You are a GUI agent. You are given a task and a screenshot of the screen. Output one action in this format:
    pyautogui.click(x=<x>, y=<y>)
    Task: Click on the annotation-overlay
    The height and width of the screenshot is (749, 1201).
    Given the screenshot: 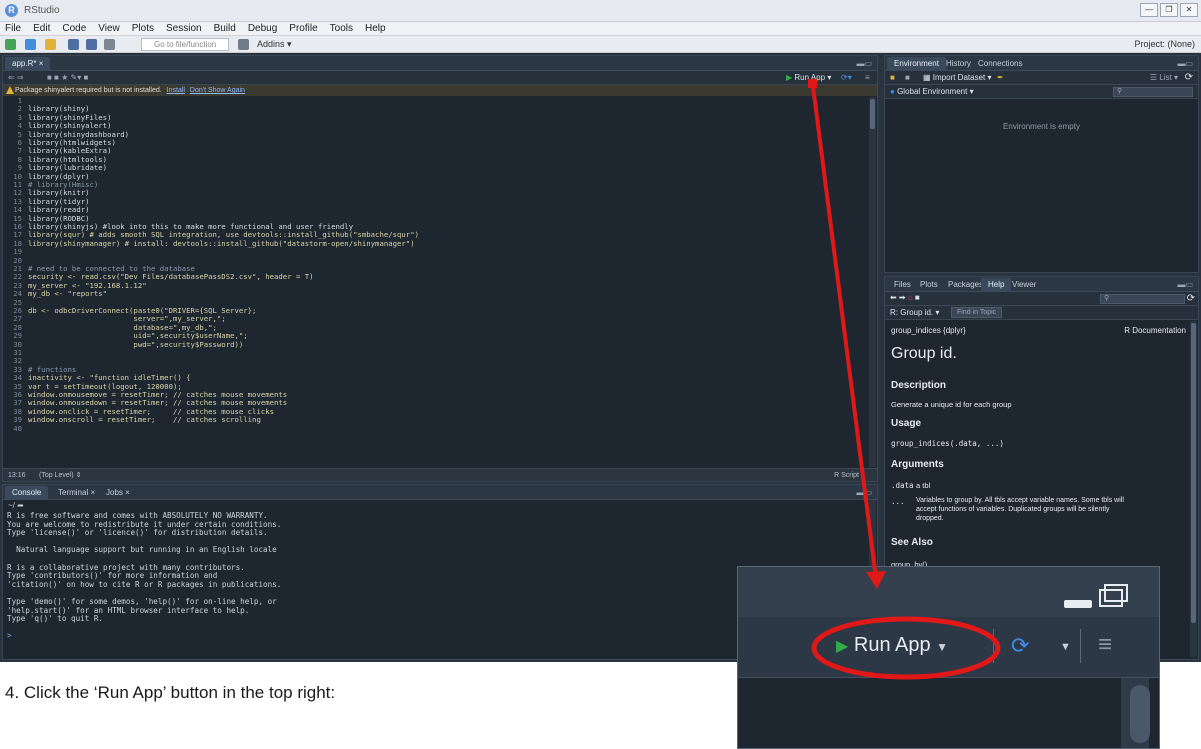 What is the action you would take?
    pyautogui.click(x=904, y=379)
    